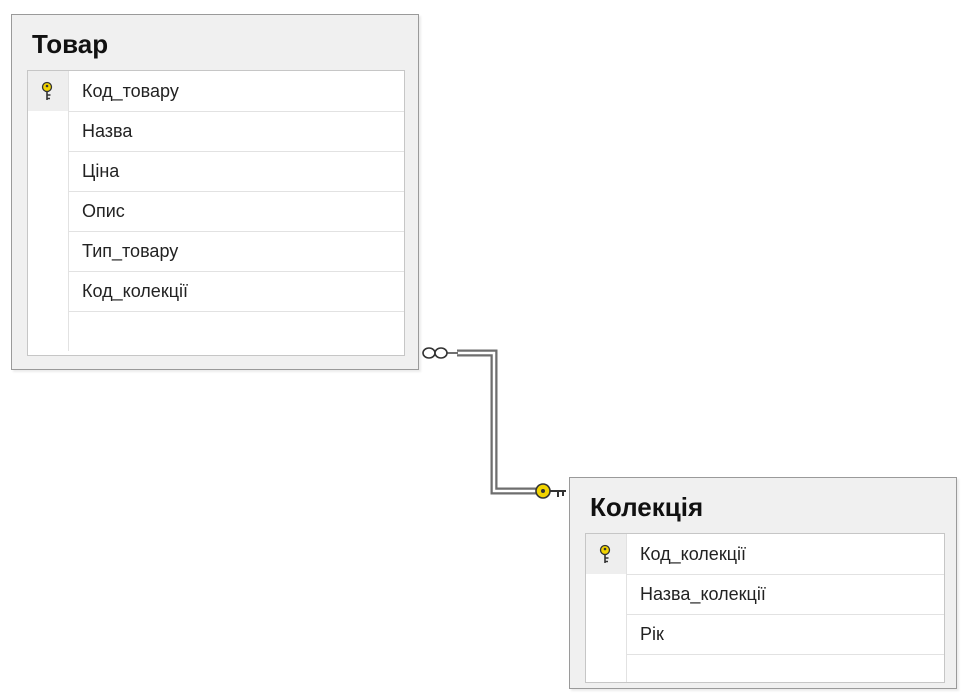 This screenshot has height=693, width=963. Describe the element at coordinates (130, 251) in the screenshot. I see `column-name: Тип_товару` at that location.